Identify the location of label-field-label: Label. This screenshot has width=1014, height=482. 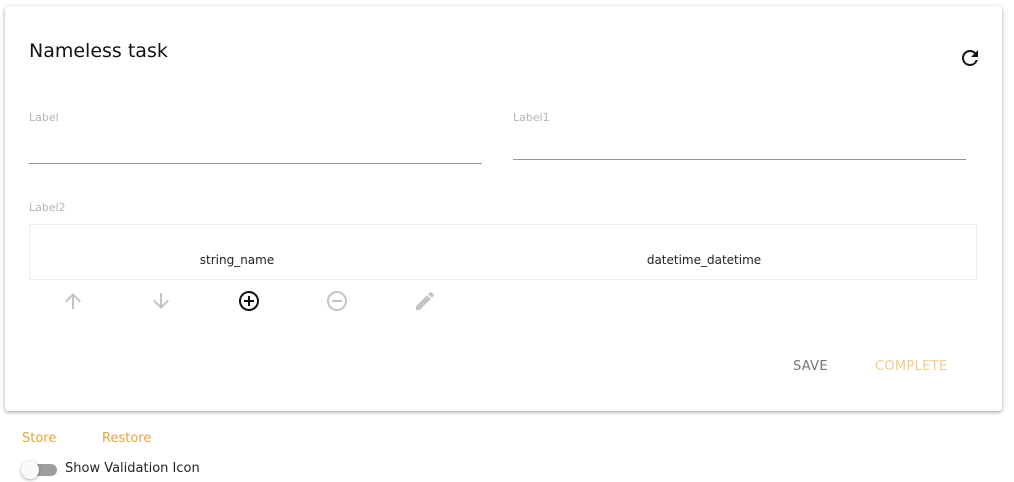
(44, 117).